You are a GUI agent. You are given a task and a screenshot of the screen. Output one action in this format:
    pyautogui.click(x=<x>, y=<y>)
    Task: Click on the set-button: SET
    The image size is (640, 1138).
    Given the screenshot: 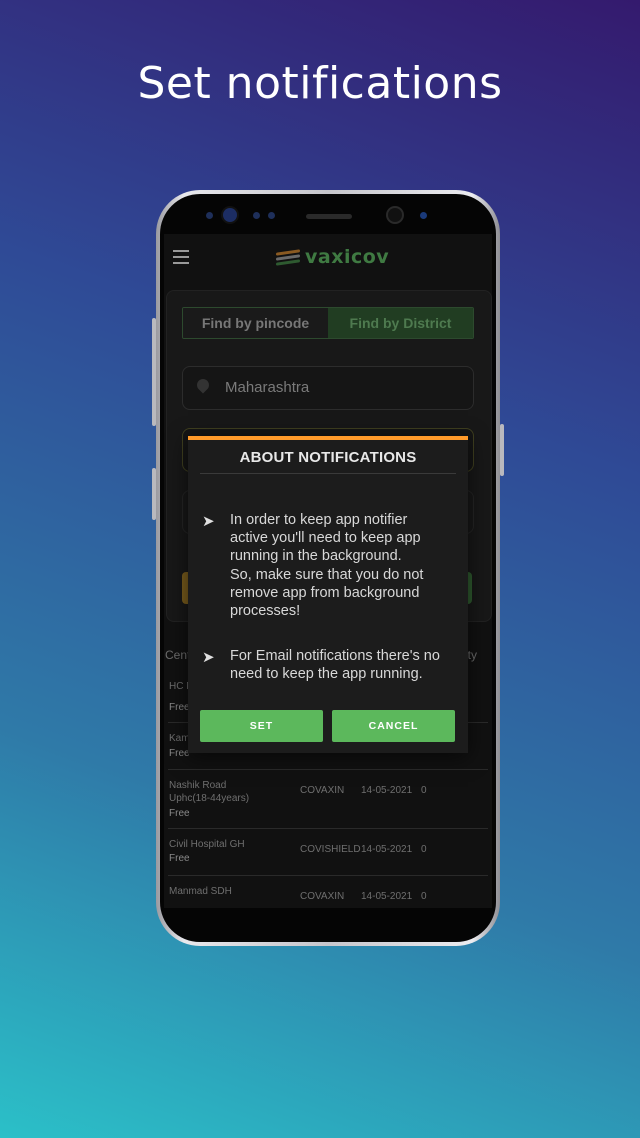 What is the action you would take?
    pyautogui.click(x=261, y=726)
    